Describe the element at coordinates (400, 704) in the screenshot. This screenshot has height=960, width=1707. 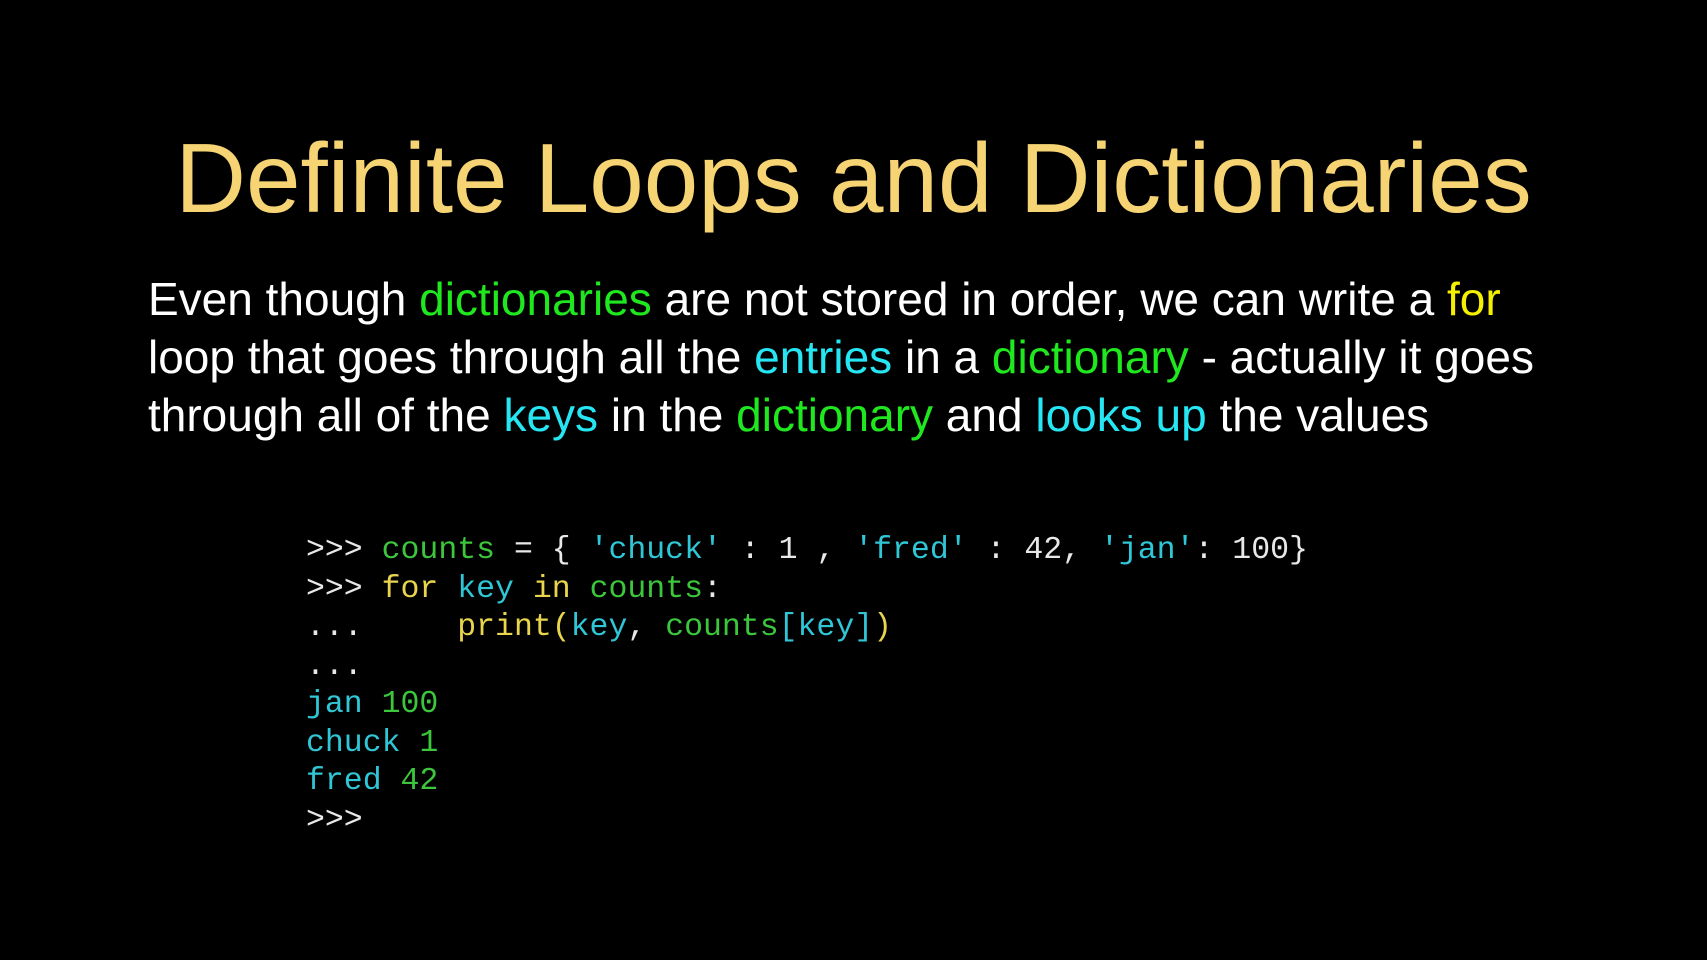
I see `code-token: 100` at that location.